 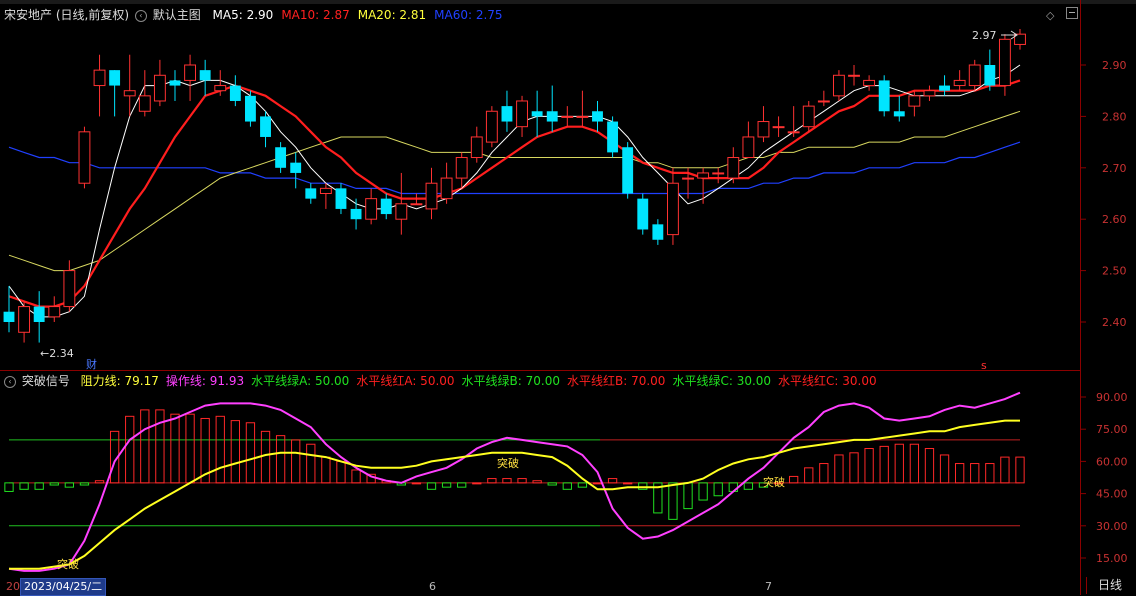 I want to click on finance-marker: 财, so click(x=91, y=364).